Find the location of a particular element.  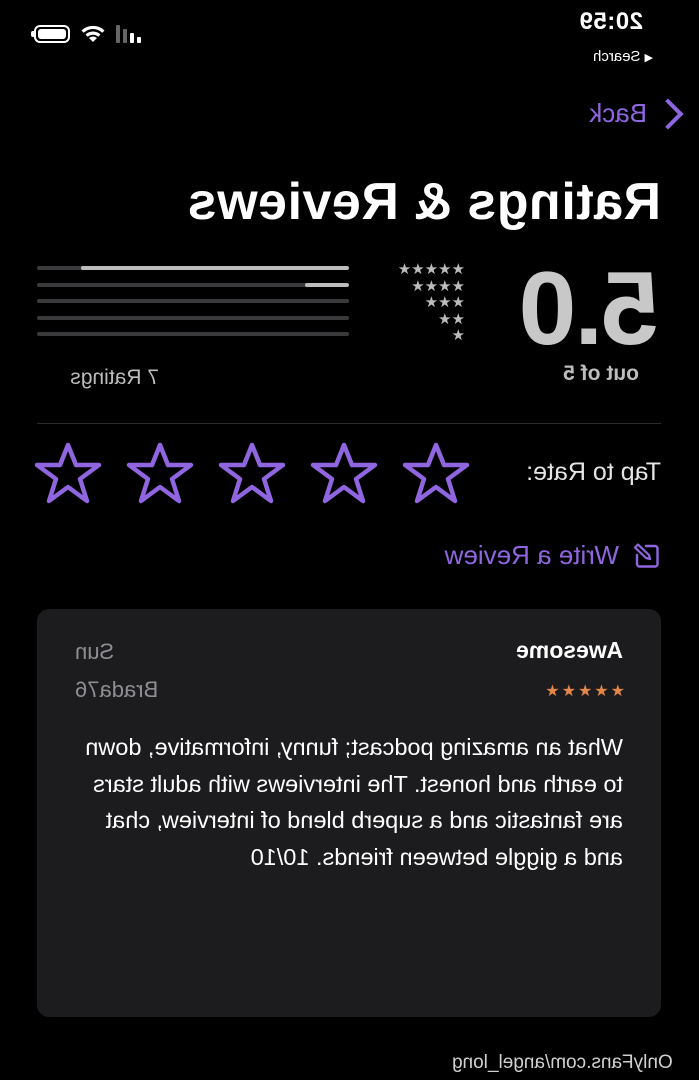

compose-icon is located at coordinates (646, 555).